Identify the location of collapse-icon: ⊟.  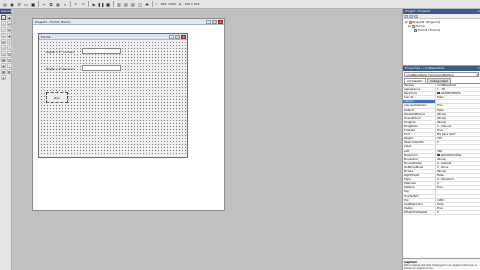
(409, 26).